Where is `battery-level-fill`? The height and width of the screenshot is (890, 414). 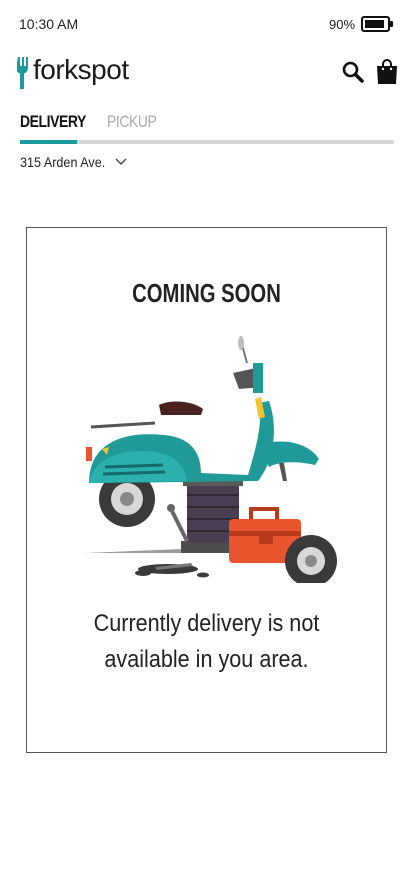
battery-level-fill is located at coordinates (374, 24).